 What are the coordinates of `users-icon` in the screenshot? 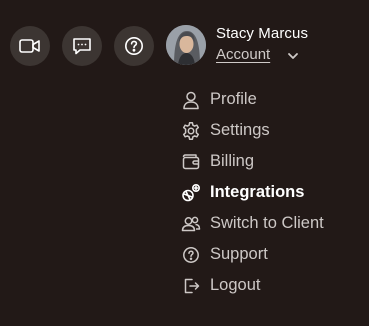 It's located at (191, 224).